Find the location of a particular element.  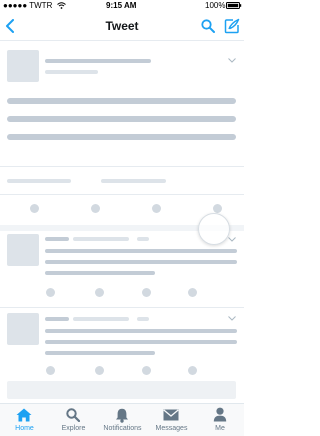

status-battery-percent: 100% is located at coordinates (215, 5).